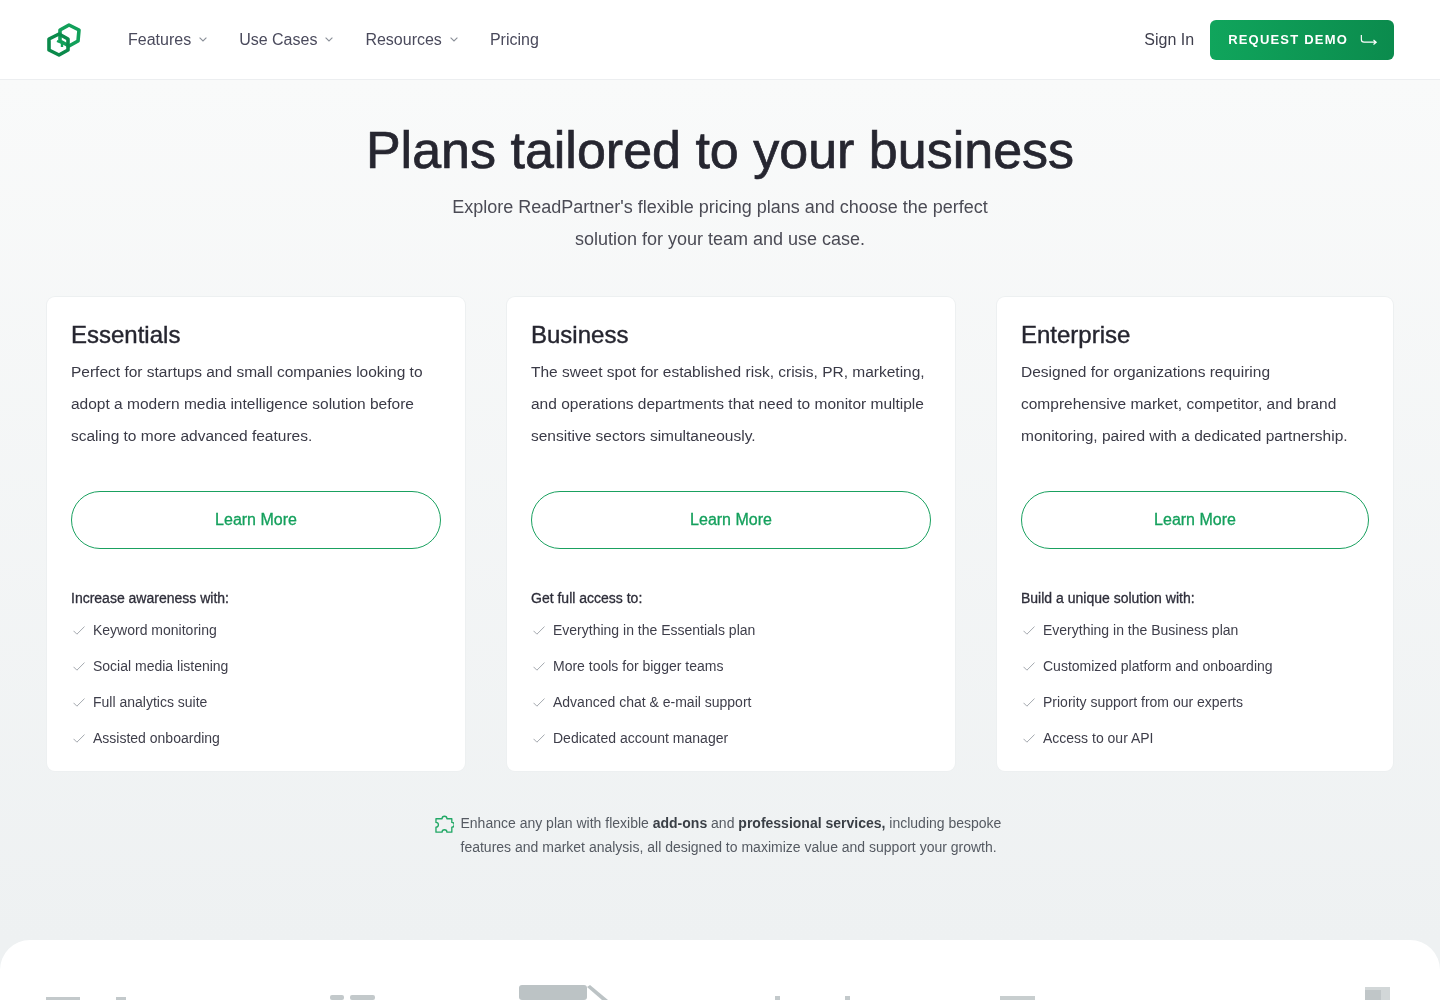 This screenshot has height=1000, width=1440. I want to click on nav-dropdown: Use Cases, so click(286, 39).